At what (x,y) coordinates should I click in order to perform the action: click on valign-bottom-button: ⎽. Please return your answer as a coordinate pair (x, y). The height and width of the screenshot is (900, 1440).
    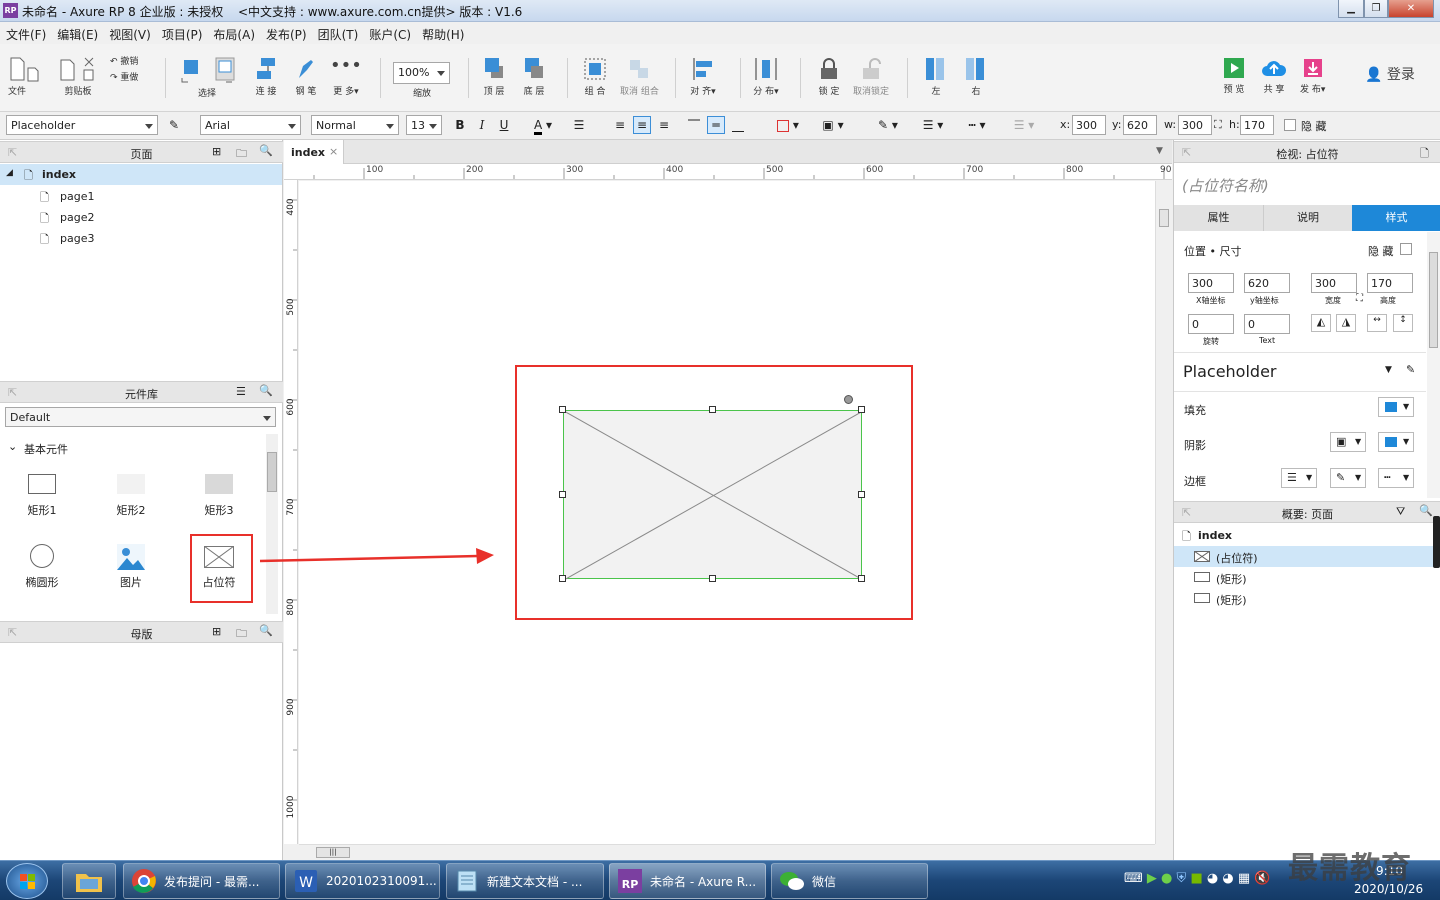
    Looking at the image, I should click on (738, 125).